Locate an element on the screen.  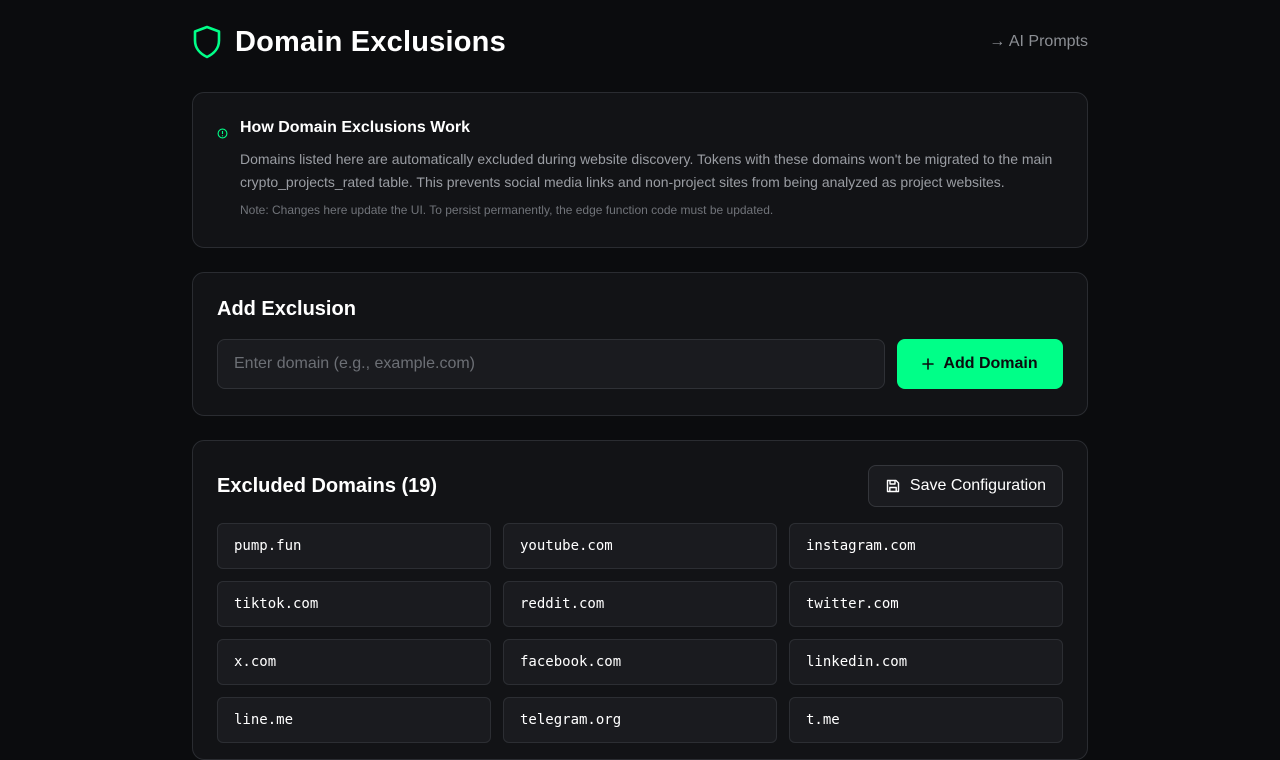
add-domain-button: Add Domain is located at coordinates (980, 364).